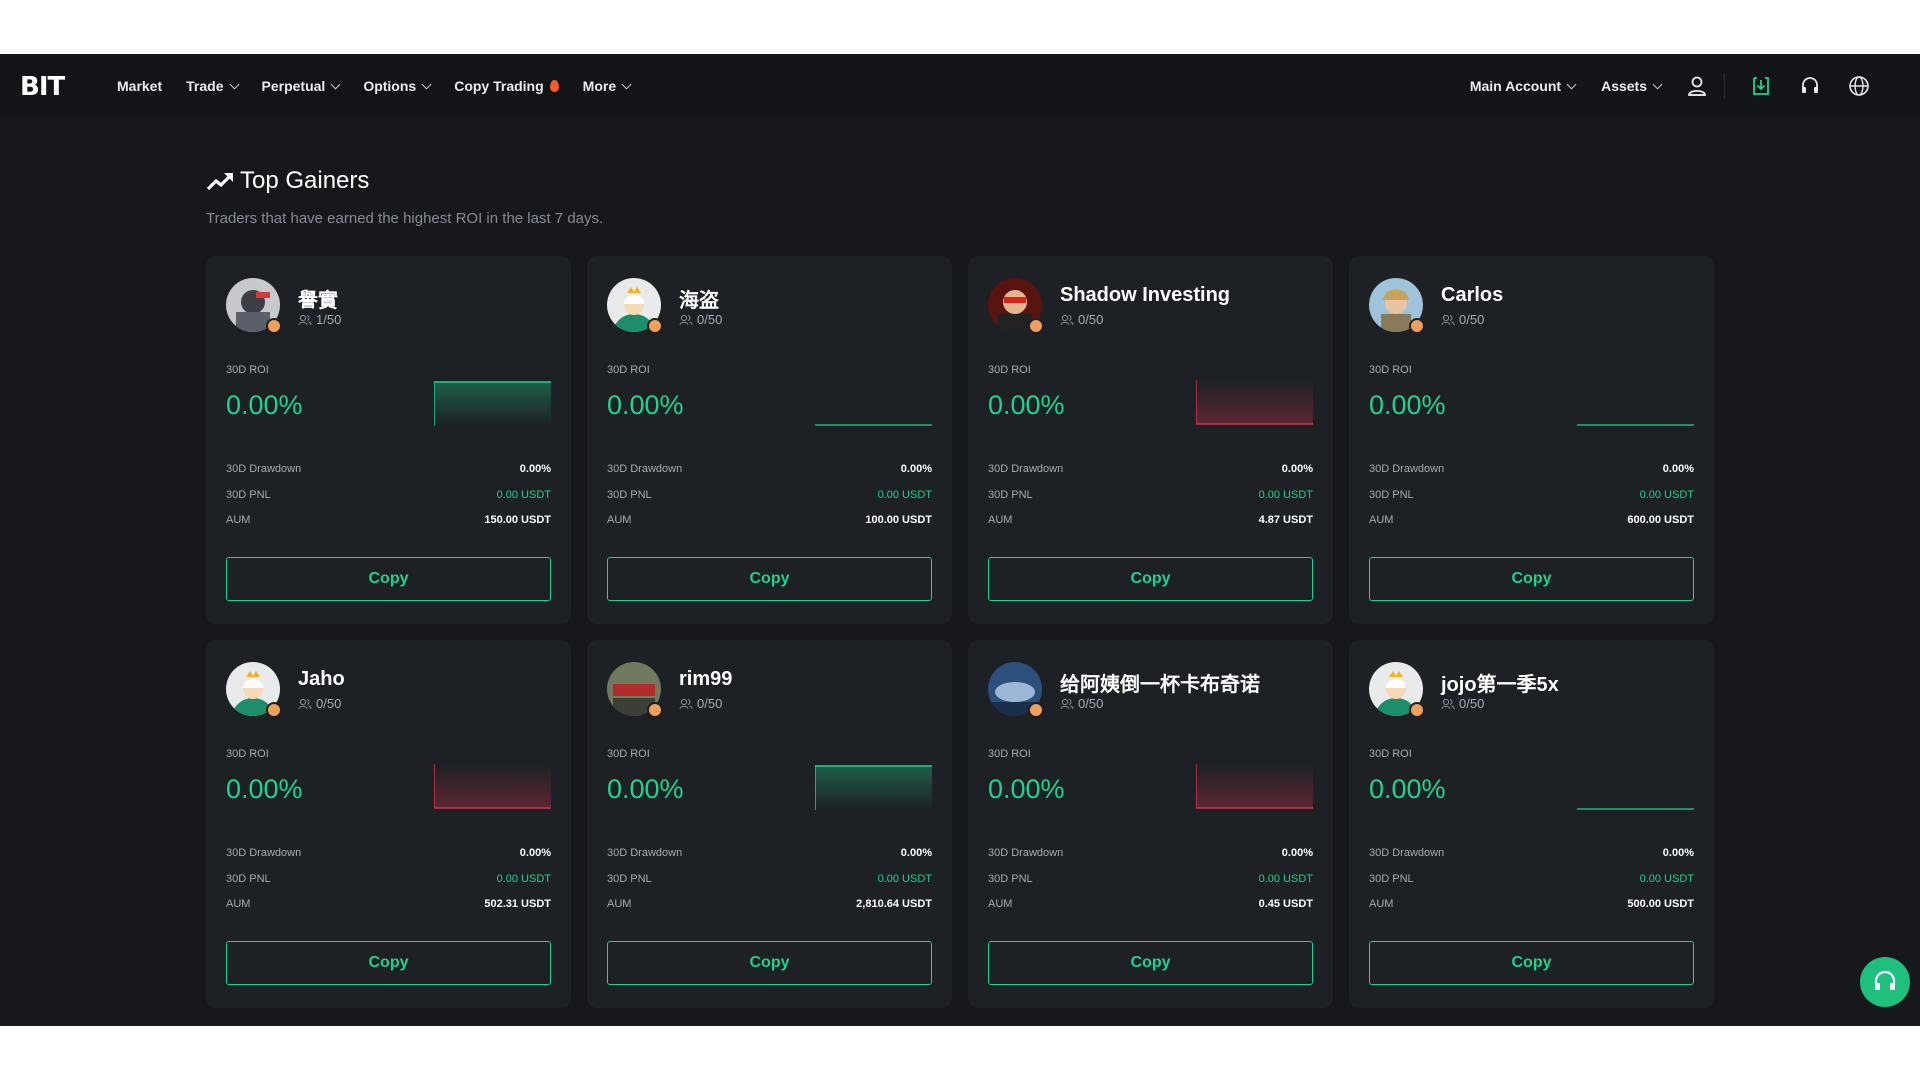  I want to click on support-chat-button, so click(1885, 982).